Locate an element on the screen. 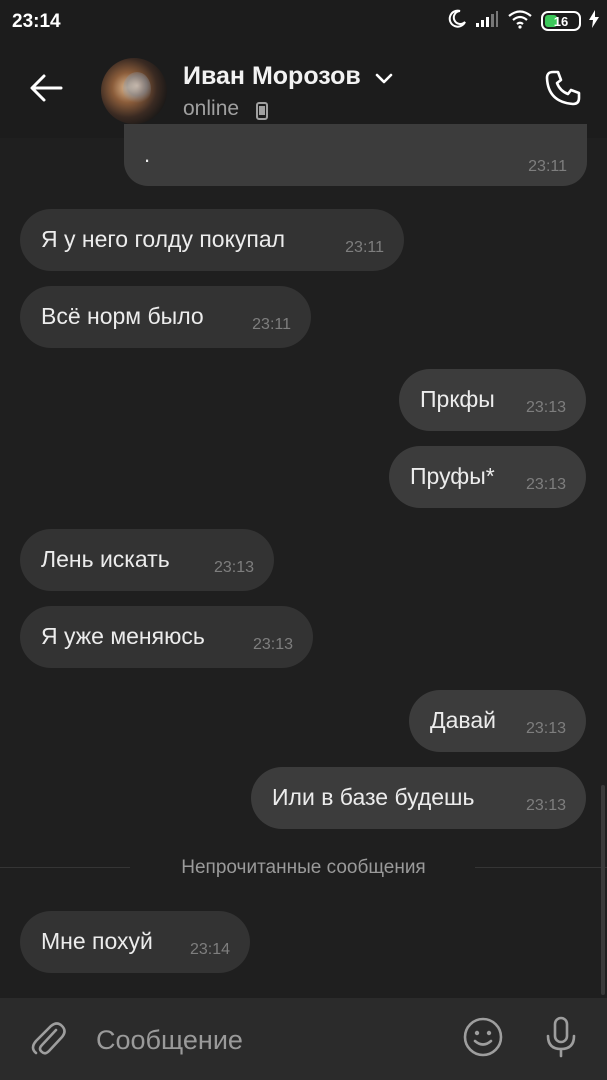 The height and width of the screenshot is (1080, 607). emoji-icon is located at coordinates (483, 1039).